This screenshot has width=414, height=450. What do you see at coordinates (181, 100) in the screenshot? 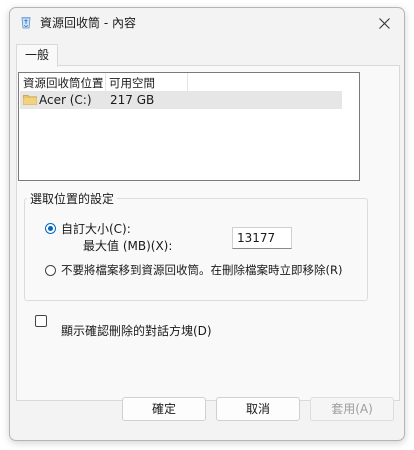
I see `list-item: Acer (C:) 217 GB` at bounding box center [181, 100].